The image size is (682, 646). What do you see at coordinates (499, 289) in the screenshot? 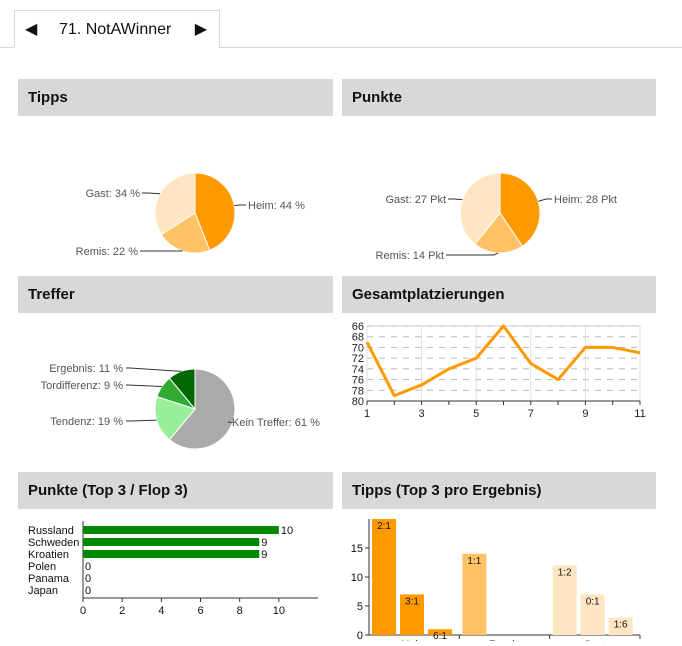
I see `panel-title-gesamt: Gesamtplatzierungen` at bounding box center [499, 289].